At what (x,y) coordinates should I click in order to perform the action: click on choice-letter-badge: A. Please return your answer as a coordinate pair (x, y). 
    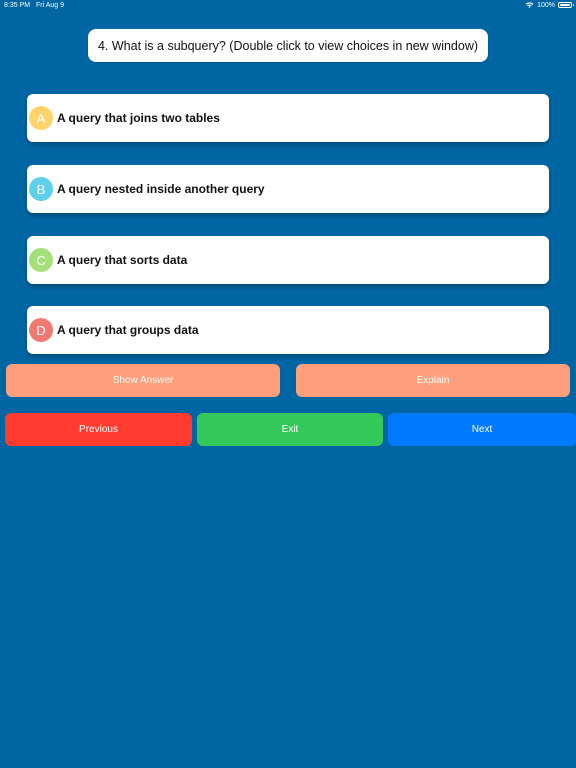
    Looking at the image, I should click on (41, 118).